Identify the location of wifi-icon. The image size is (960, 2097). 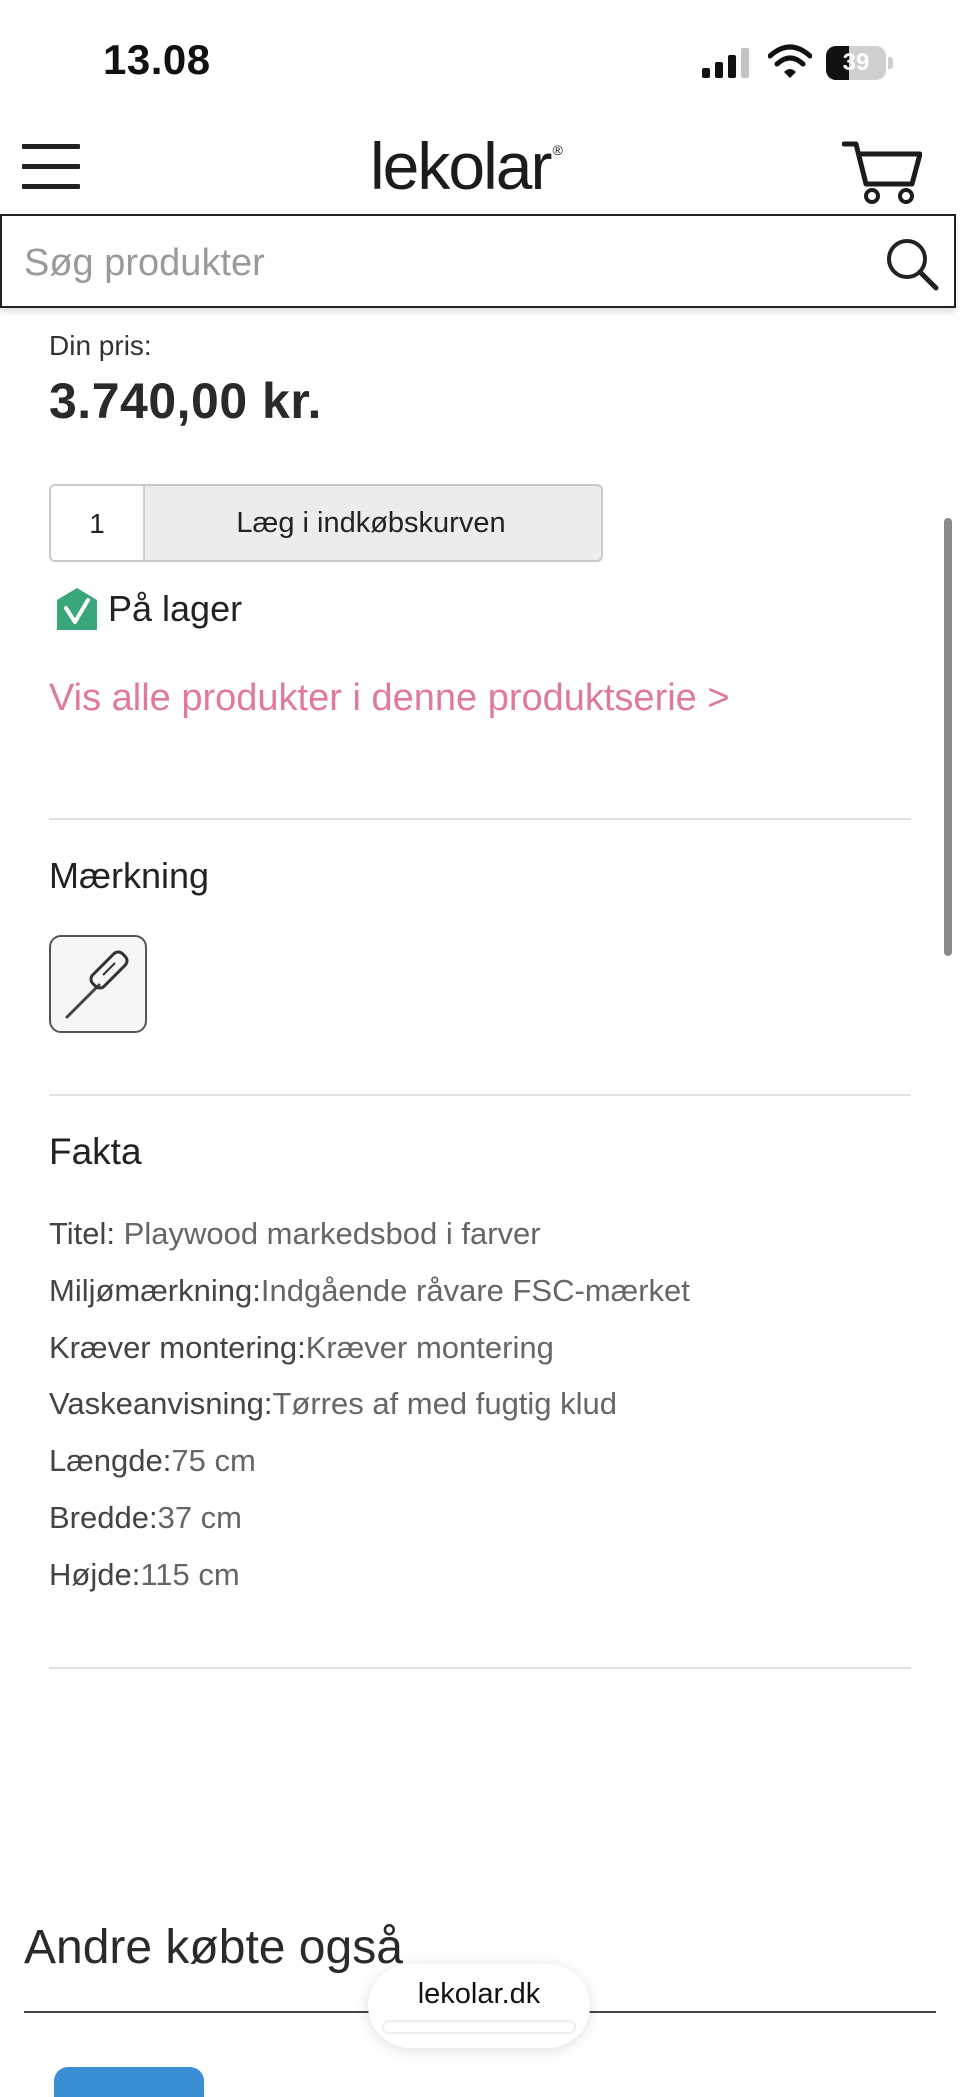
(790, 61).